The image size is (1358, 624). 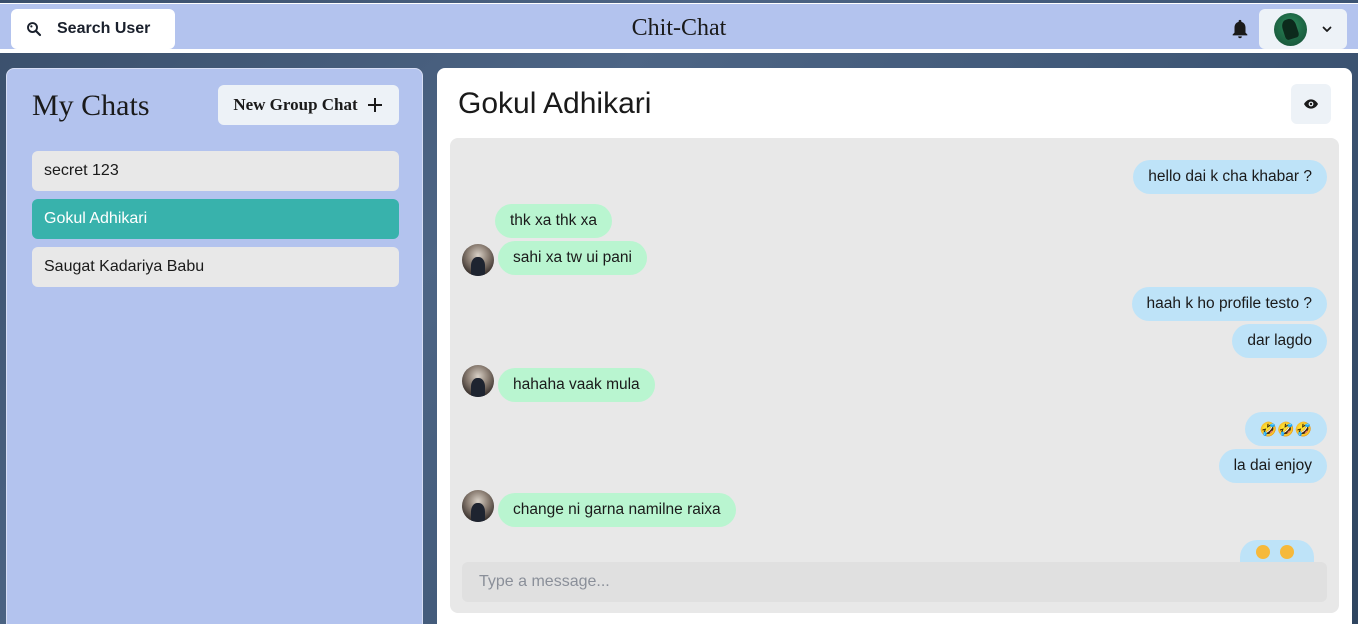 I want to click on message-incoming: sahi xa tw ui pani, so click(x=572, y=258).